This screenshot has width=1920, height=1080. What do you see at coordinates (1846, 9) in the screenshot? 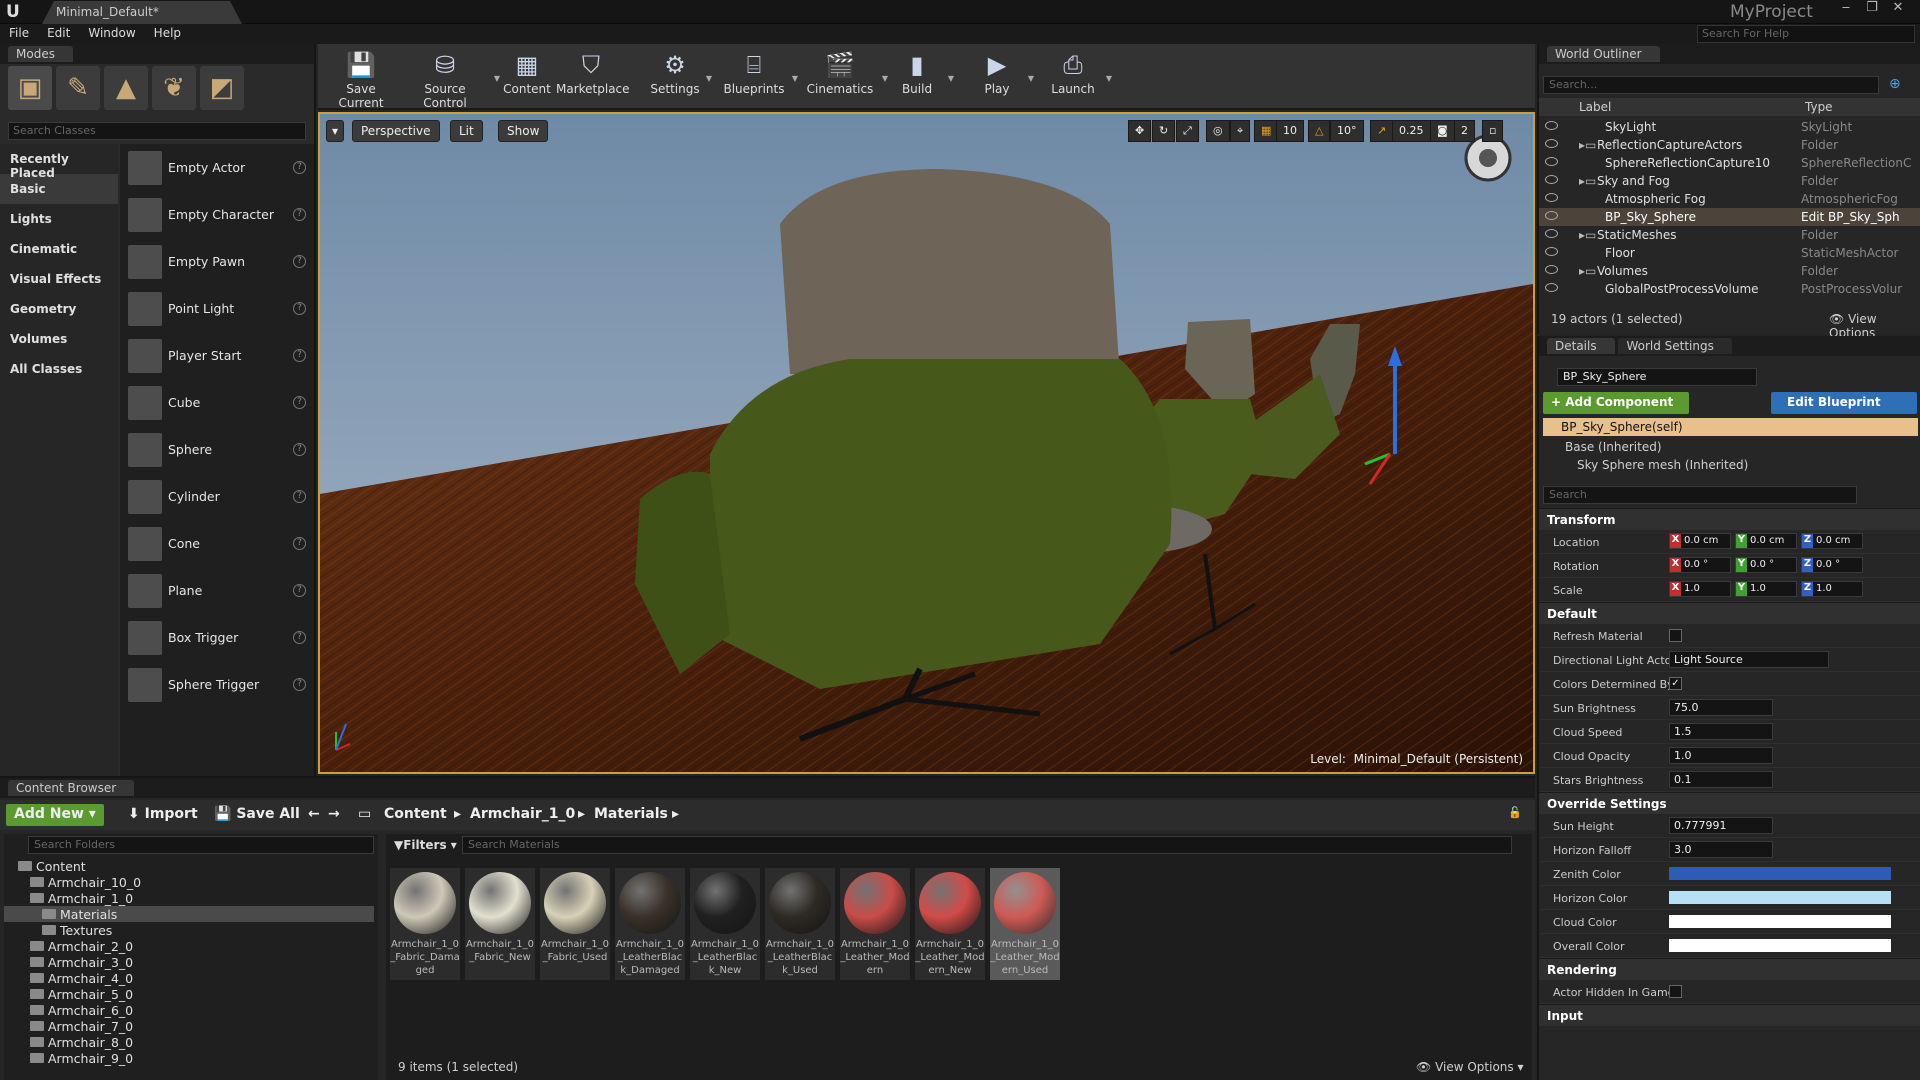
I see `minimize-icon: ‒` at bounding box center [1846, 9].